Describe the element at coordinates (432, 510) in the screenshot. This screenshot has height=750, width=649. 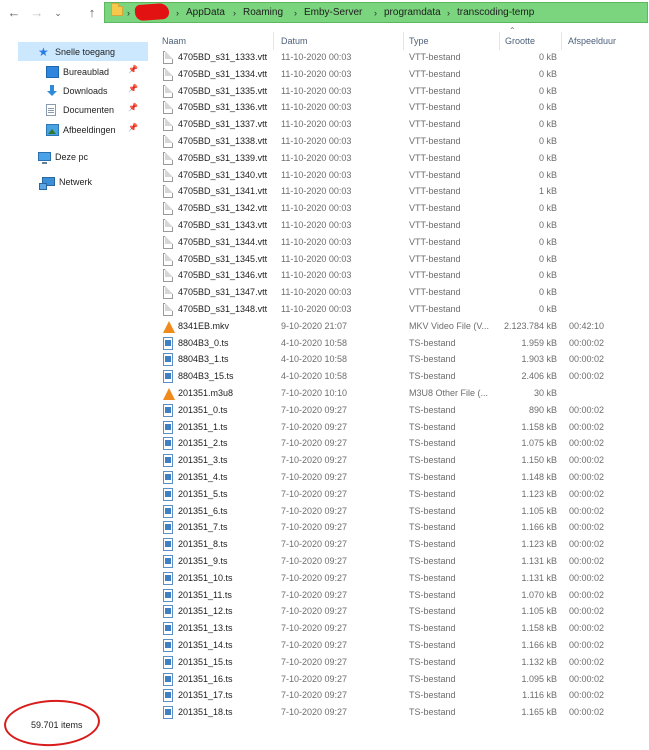
I see `file-type: TS-bestand` at that location.